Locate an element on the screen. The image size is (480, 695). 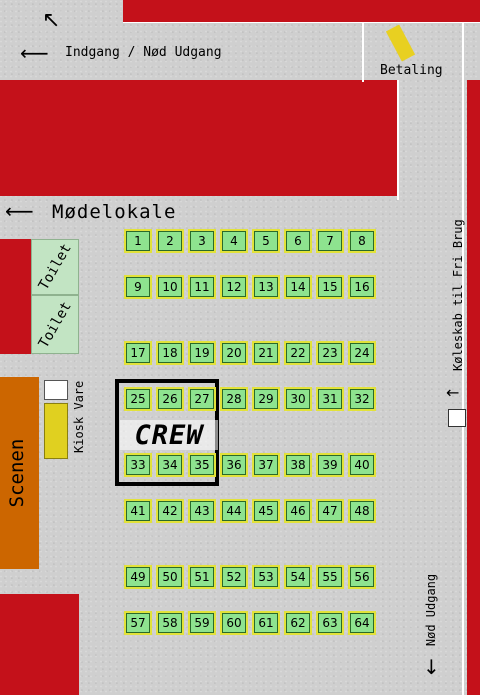
seat-61: 61 is located at coordinates (266, 623).